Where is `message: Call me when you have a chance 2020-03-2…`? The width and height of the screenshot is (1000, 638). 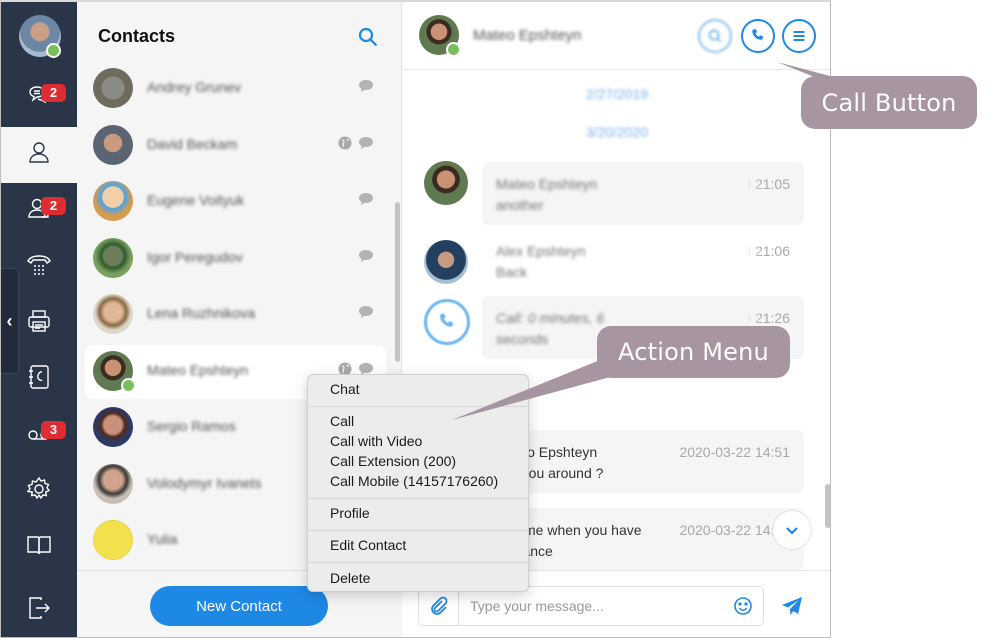
message: Call me when you have a chance 2020-03-2… is located at coordinates (643, 539).